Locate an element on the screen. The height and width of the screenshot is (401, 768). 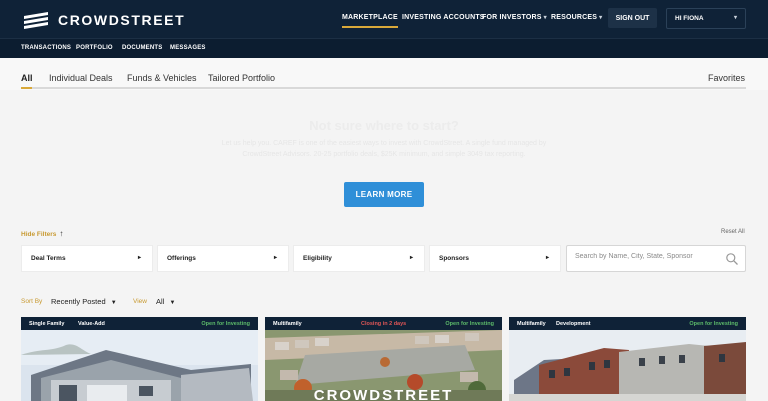
nav-resources-label: RESOURCES is located at coordinates (574, 17).